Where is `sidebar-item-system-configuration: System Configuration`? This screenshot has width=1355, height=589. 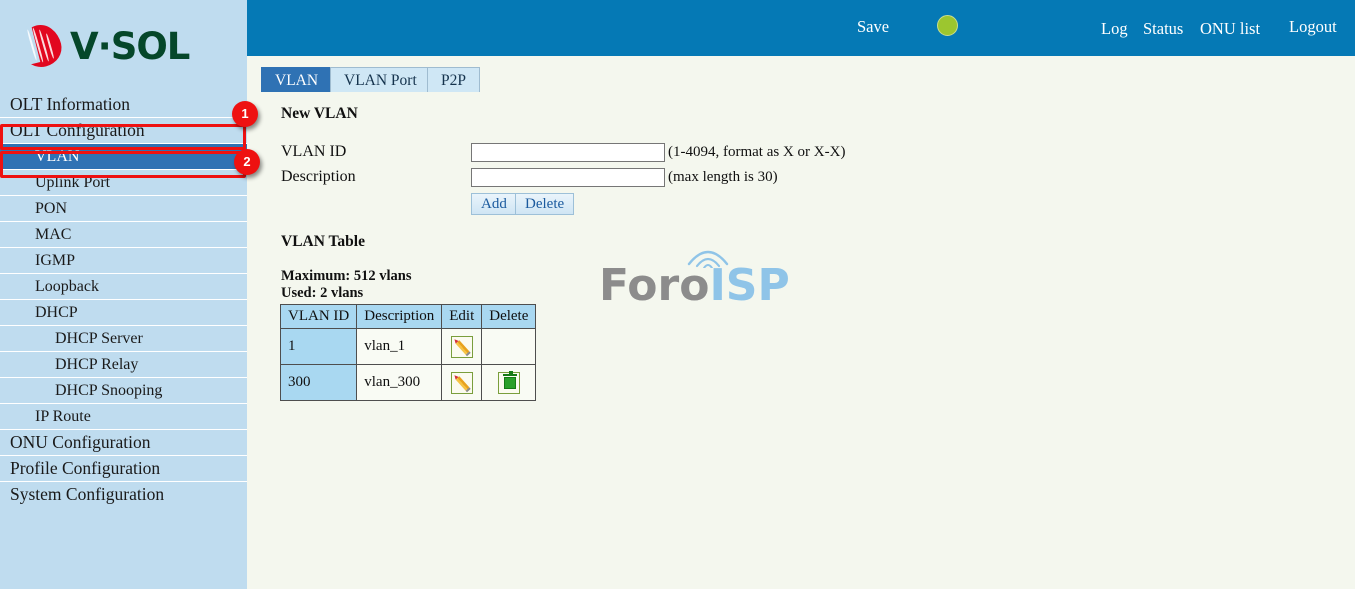 sidebar-item-system-configuration: System Configuration is located at coordinates (123, 494).